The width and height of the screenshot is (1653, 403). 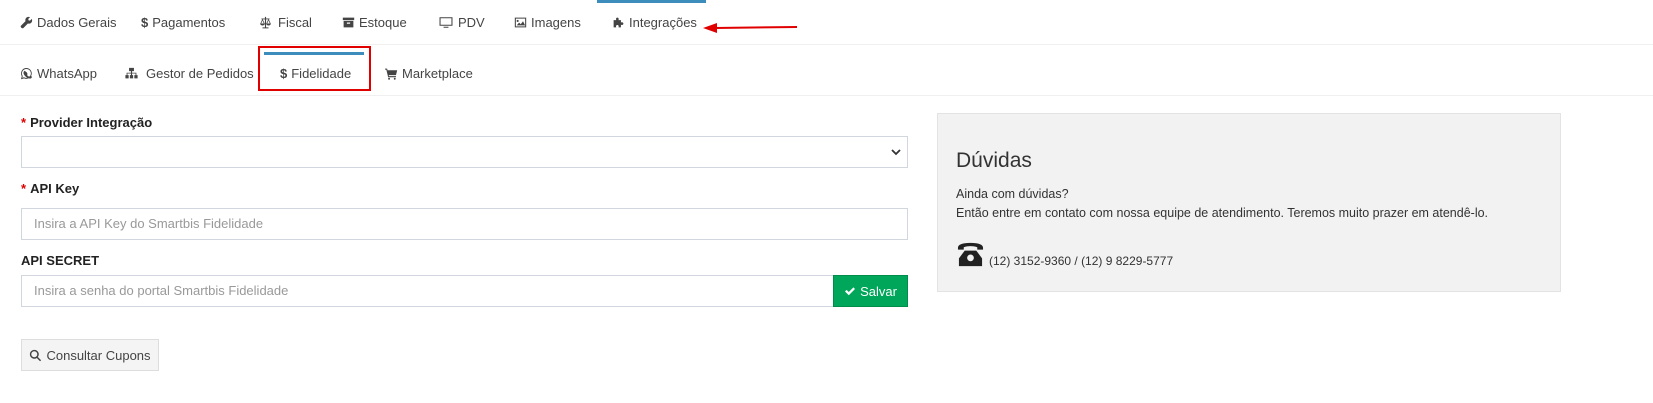 I want to click on subtab-marketplace: Marketplace, so click(x=428, y=73).